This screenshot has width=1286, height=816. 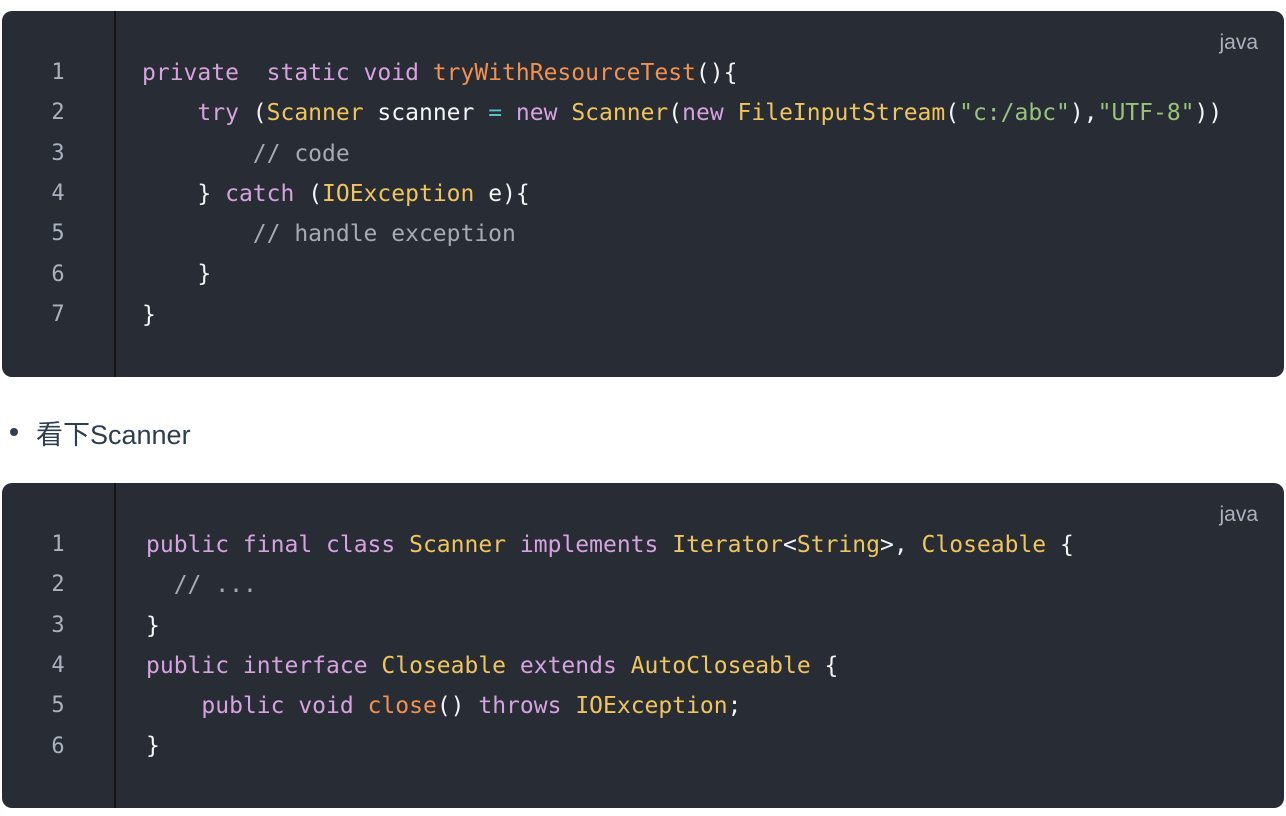 I want to click on code-line: public void close() throws IOException;, so click(x=716, y=706).